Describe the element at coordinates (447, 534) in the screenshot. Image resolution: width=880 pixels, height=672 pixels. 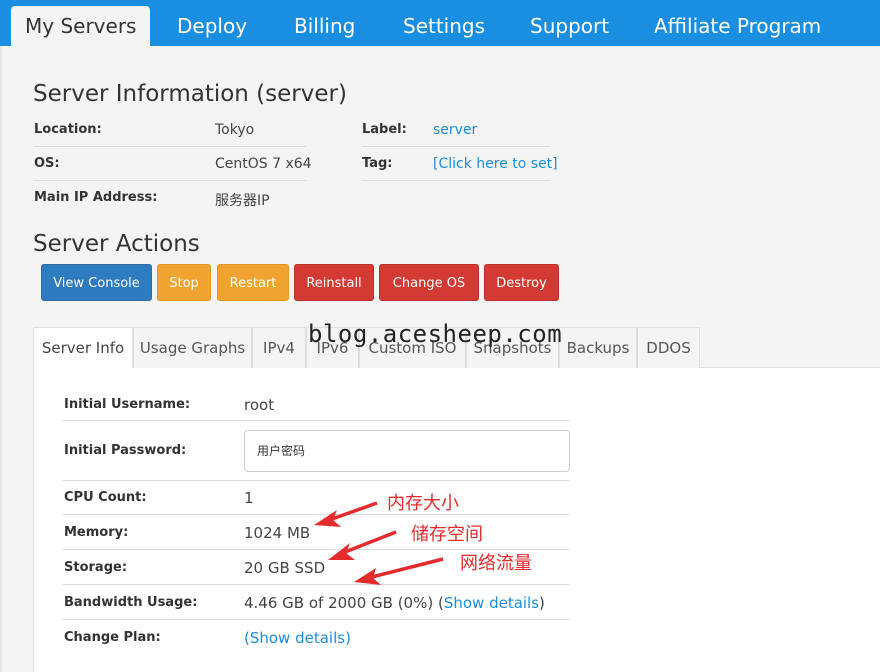
I see `annotation-storage: 储存空间` at that location.